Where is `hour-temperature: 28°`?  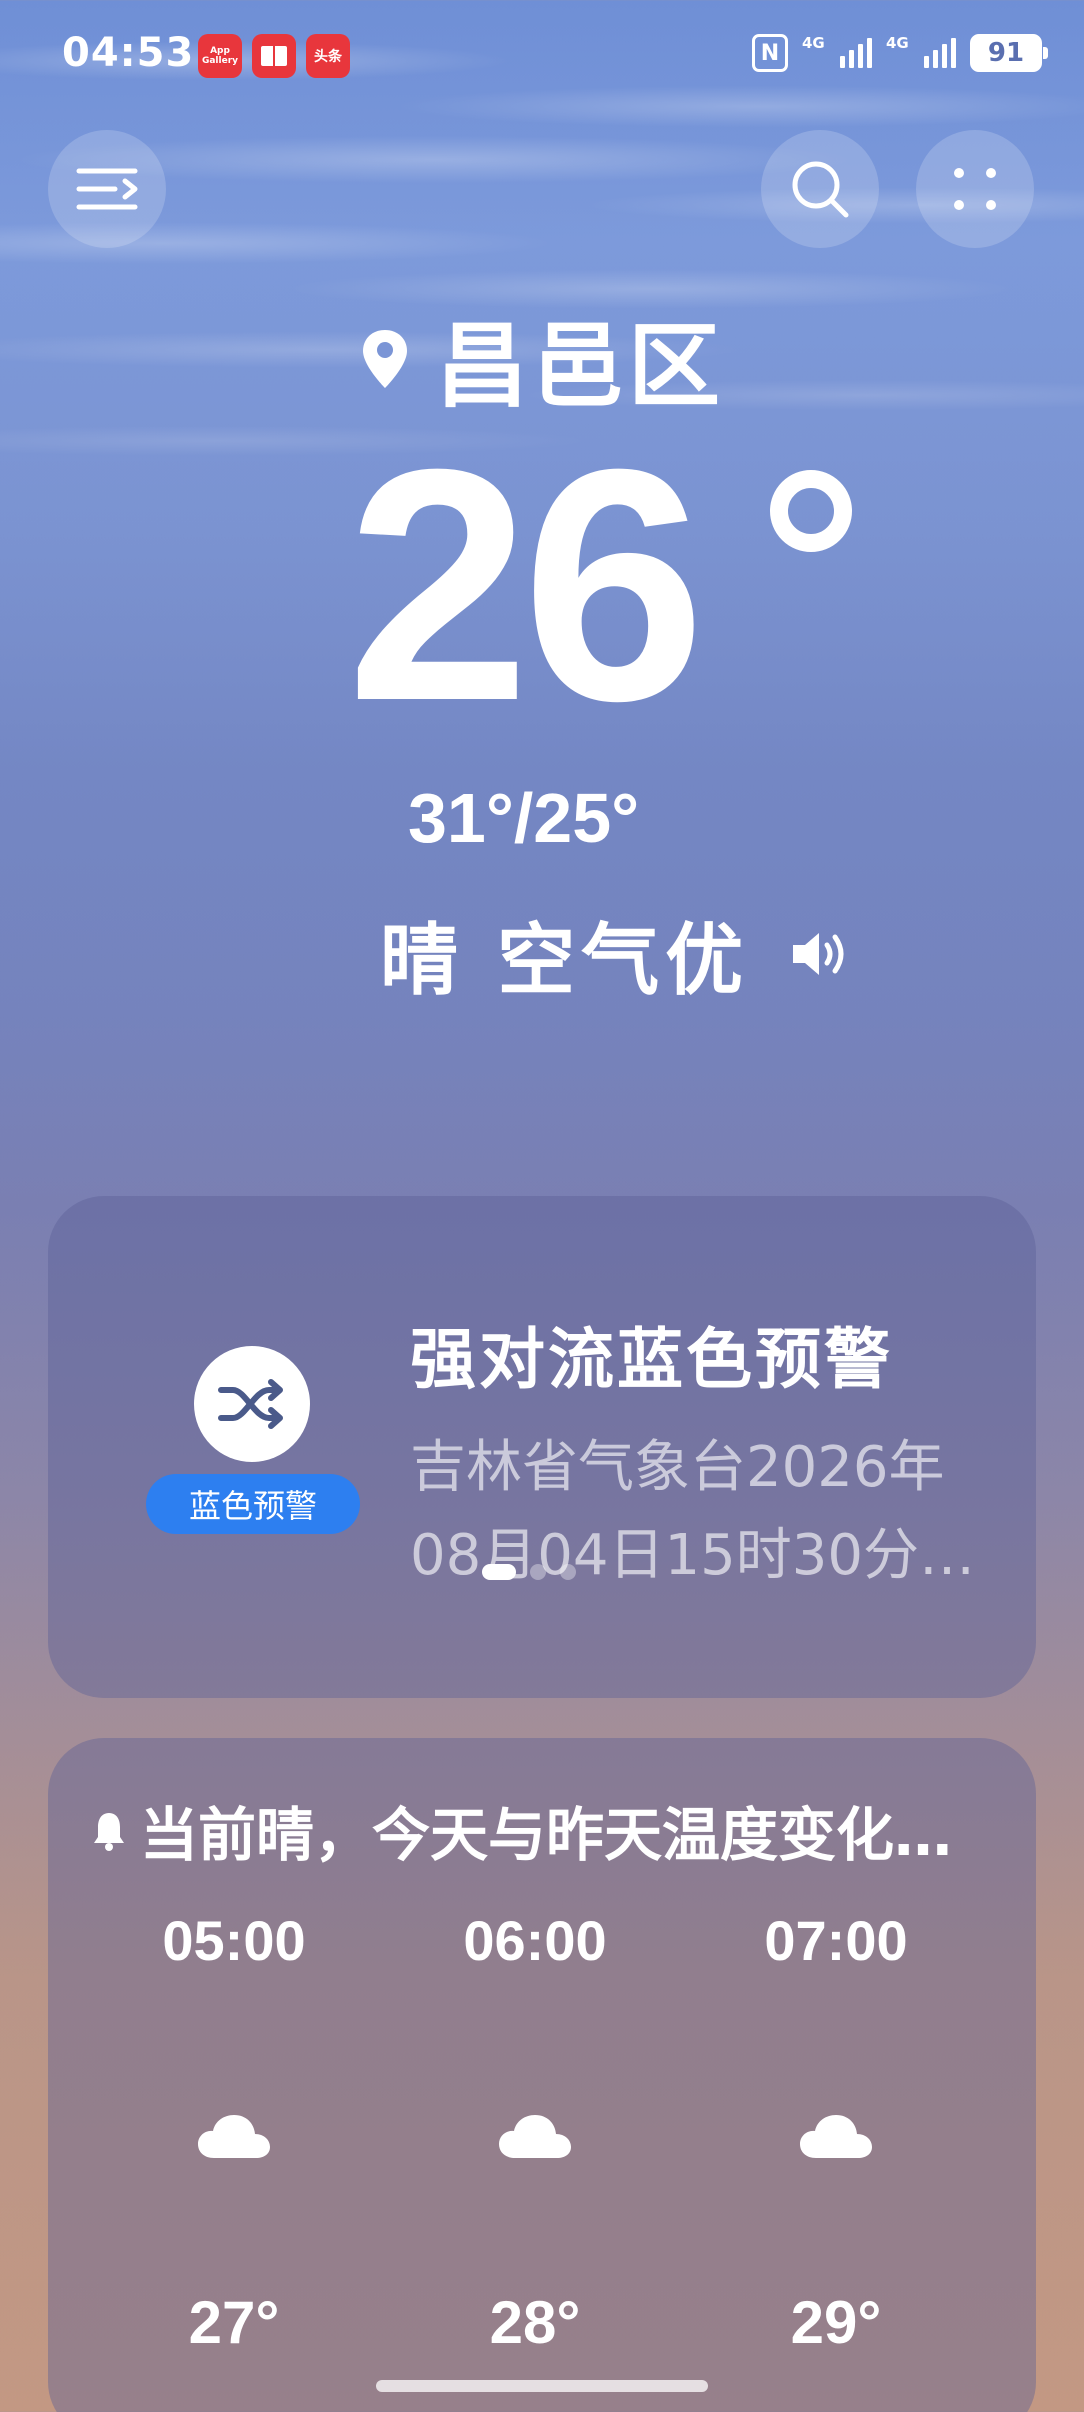 hour-temperature: 28° is located at coordinates (535, 2322).